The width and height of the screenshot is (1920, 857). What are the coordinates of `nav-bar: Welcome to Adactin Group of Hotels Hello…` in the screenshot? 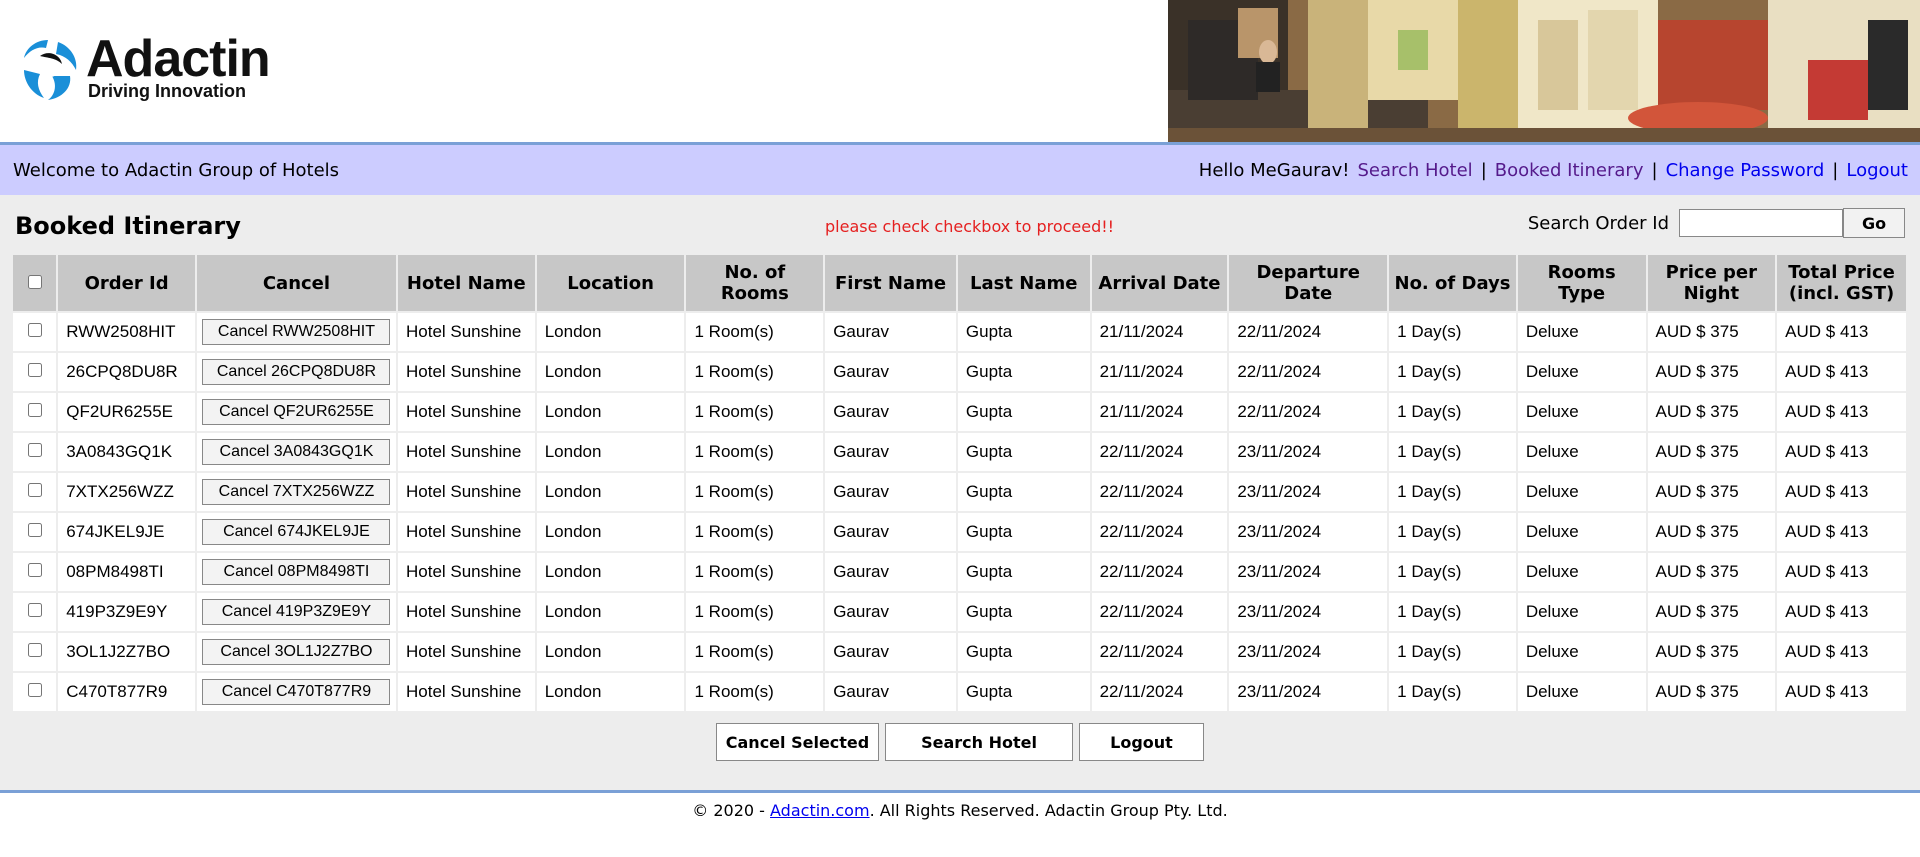 It's located at (960, 170).